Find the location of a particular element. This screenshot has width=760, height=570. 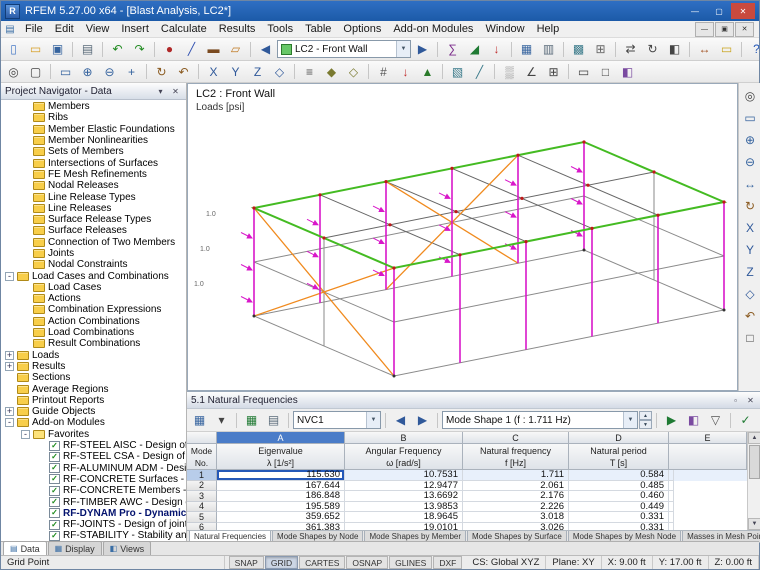

menu-item: Window is located at coordinates (504, 29).